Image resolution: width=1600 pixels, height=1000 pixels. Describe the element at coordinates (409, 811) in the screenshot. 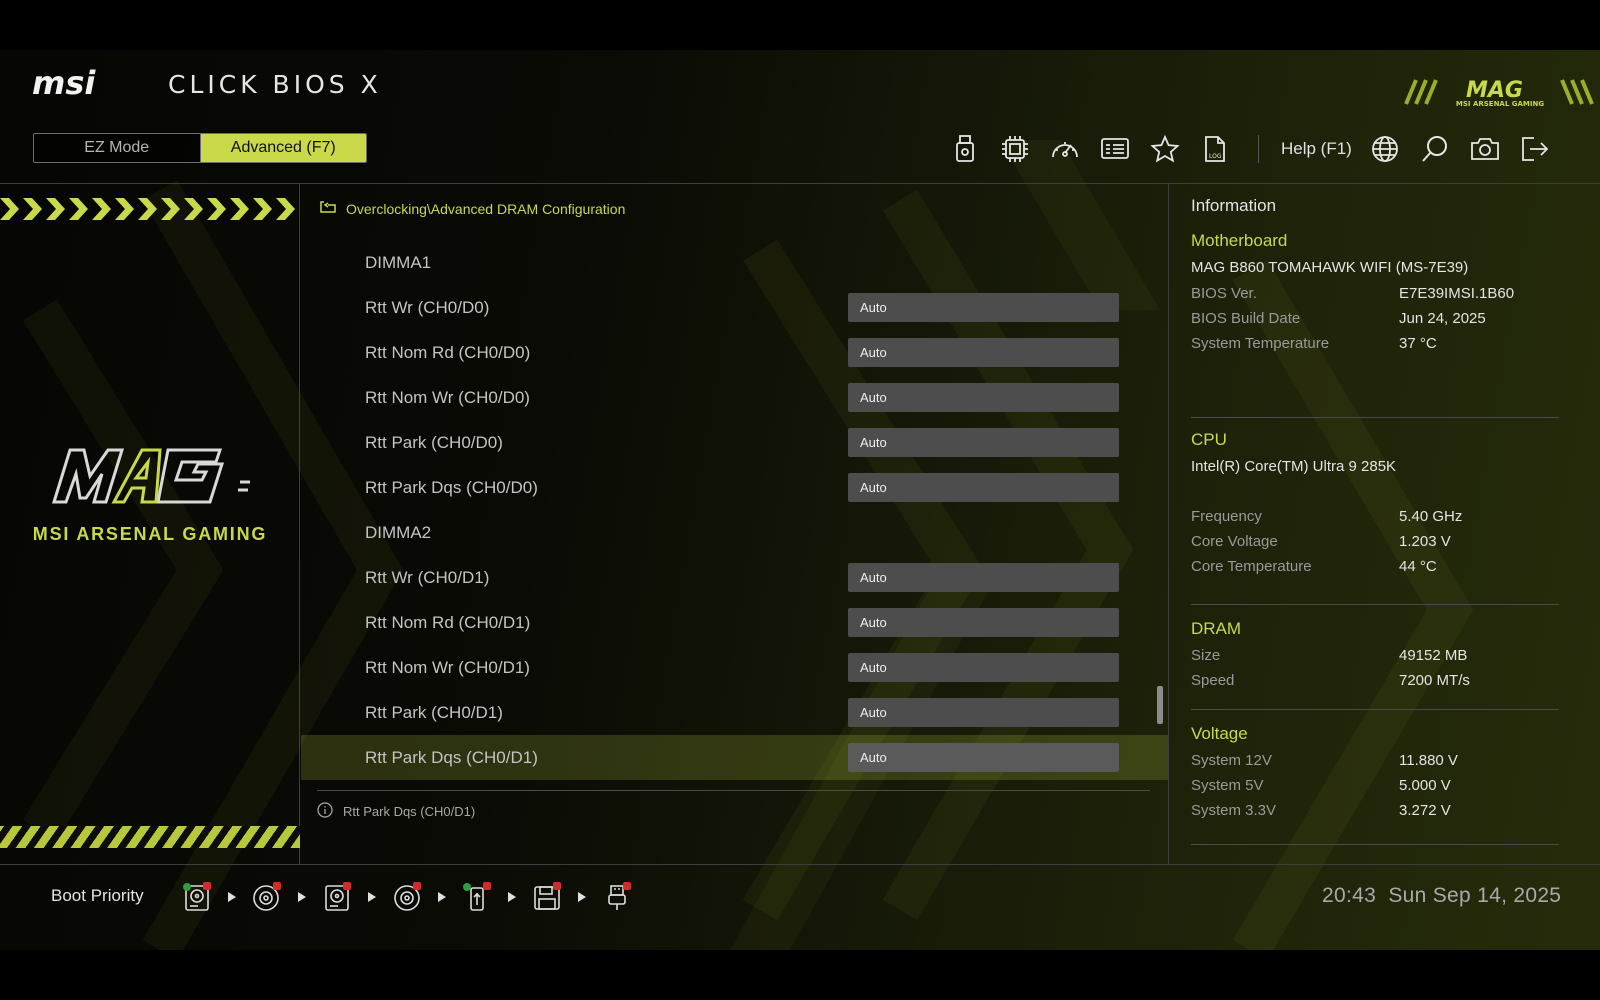

I see `help-text: Rtt Park Dqs (CH0/D1)` at that location.